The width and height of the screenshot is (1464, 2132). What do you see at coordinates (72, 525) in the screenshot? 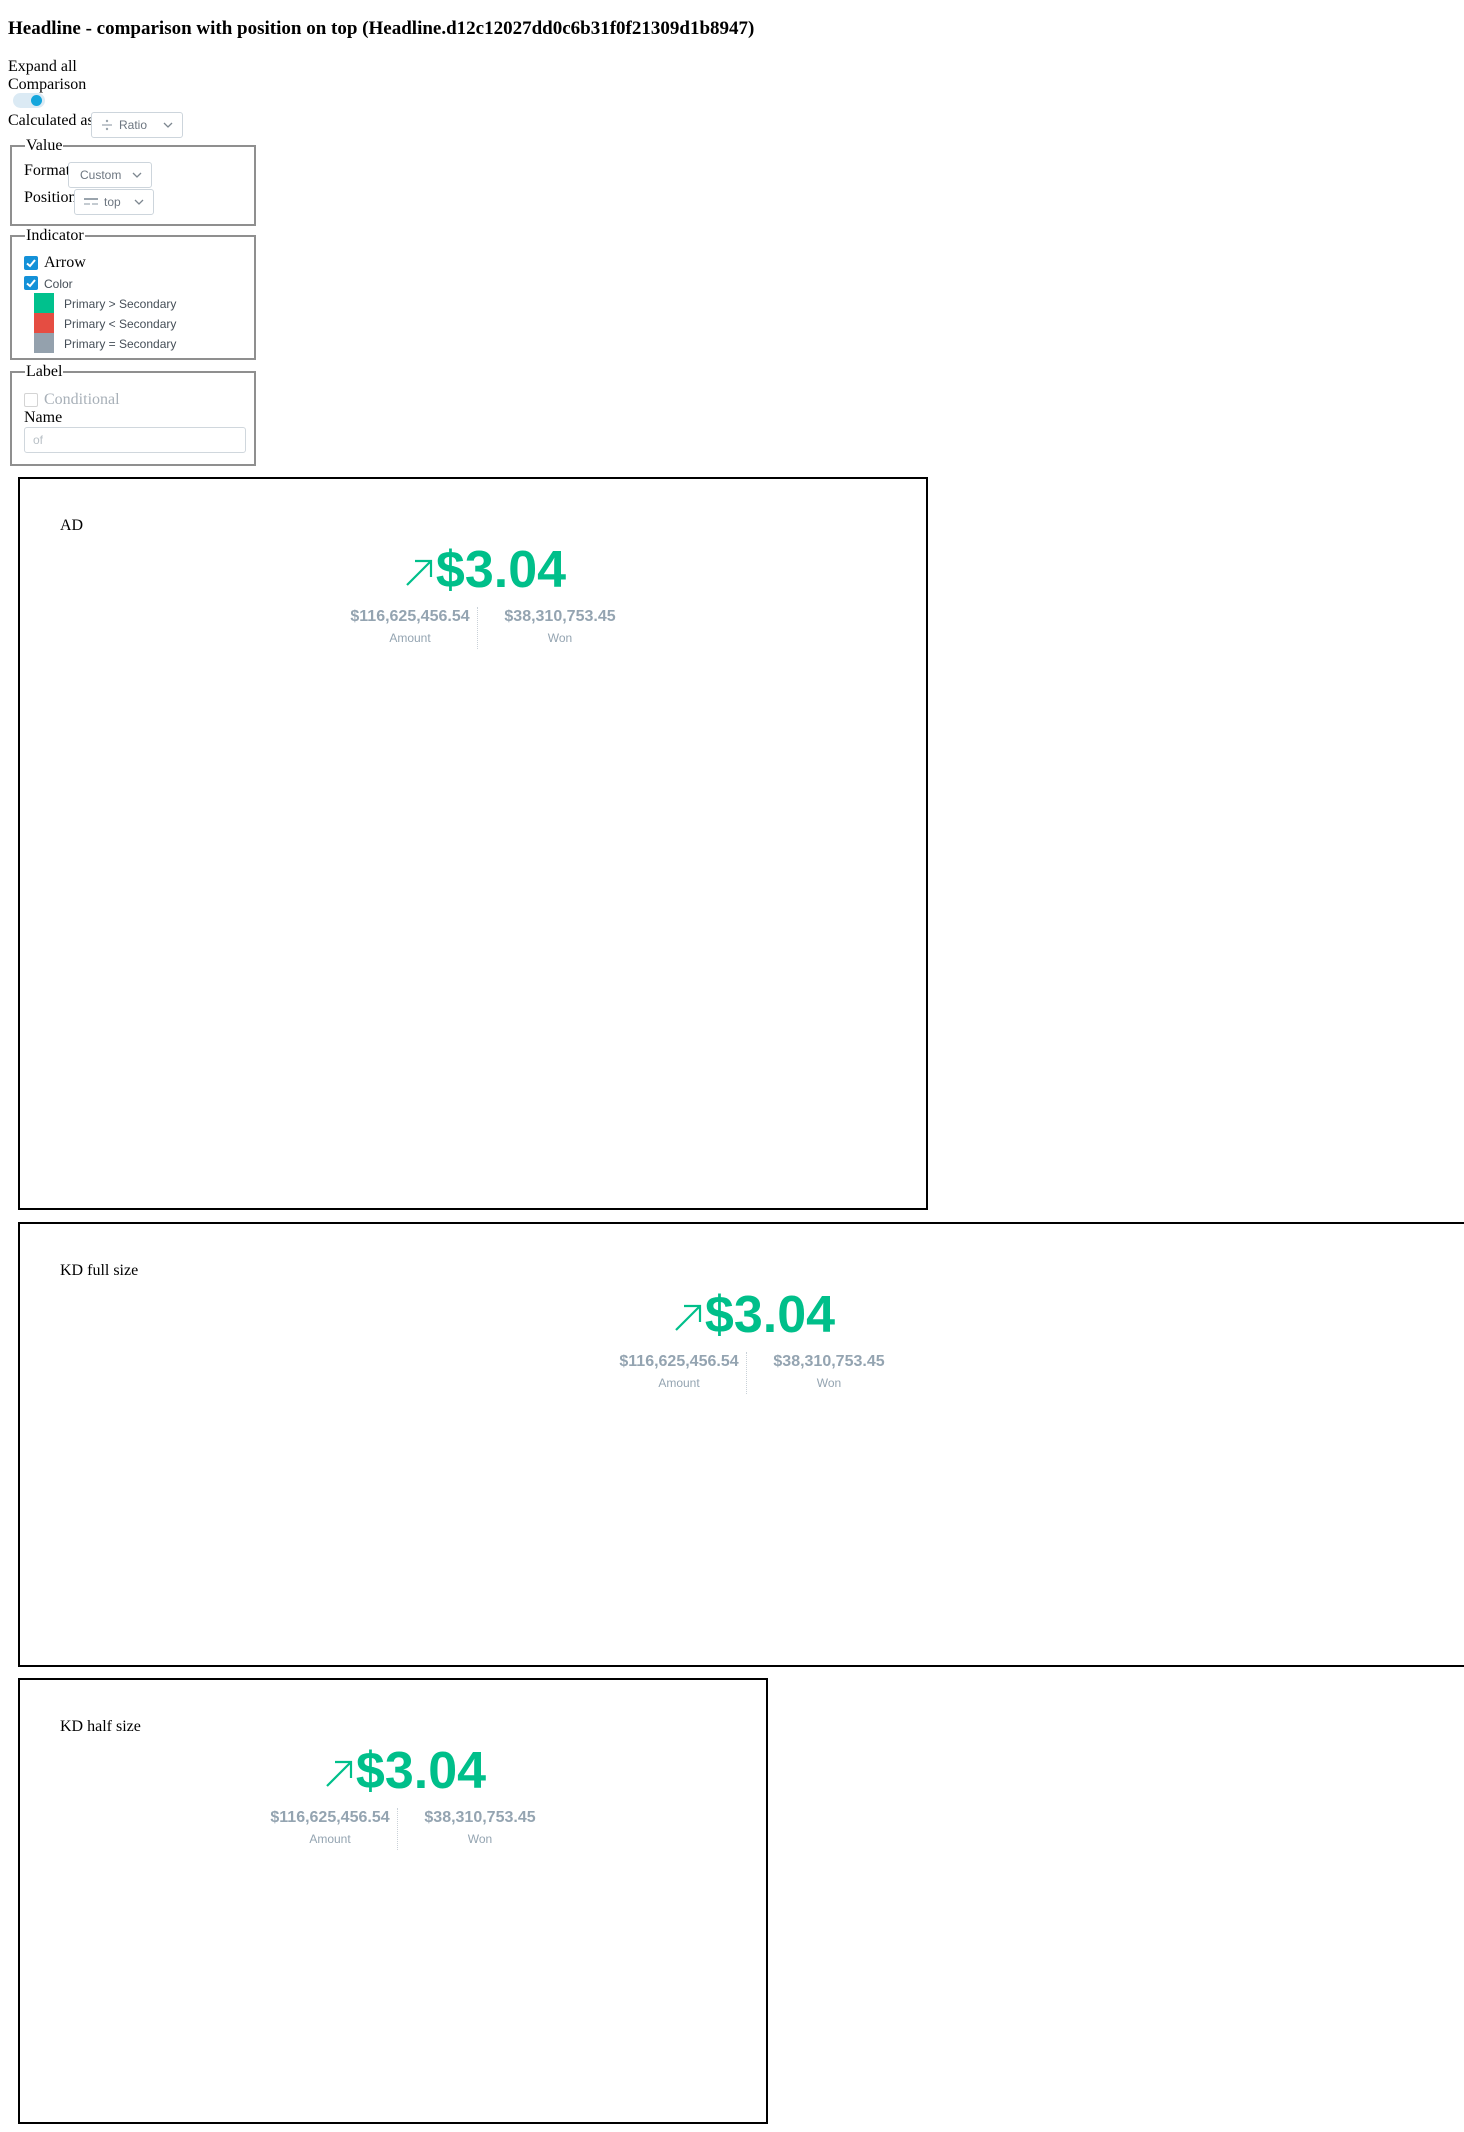
I see `panel-title: AD` at bounding box center [72, 525].